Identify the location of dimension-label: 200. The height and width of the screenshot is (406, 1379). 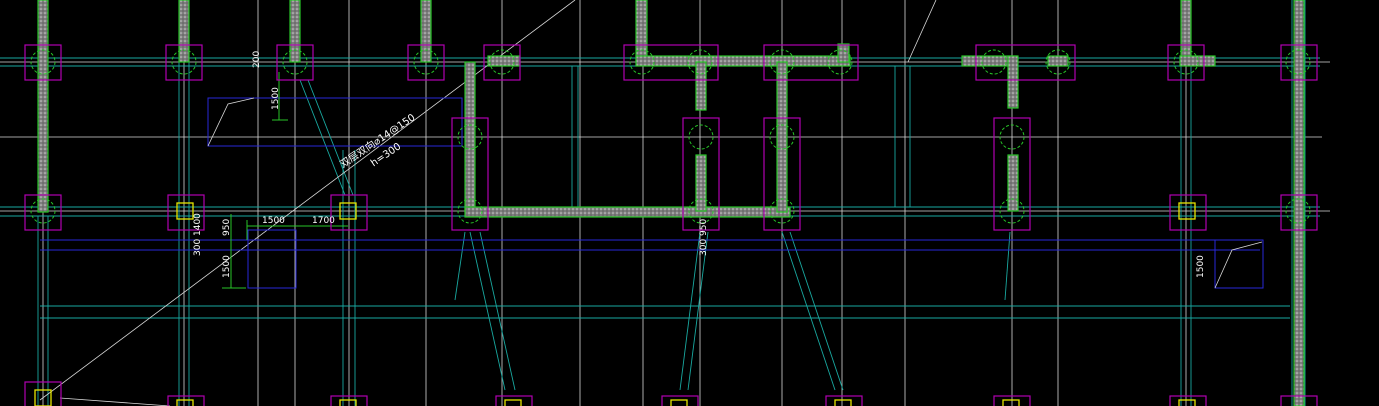
(257, 59).